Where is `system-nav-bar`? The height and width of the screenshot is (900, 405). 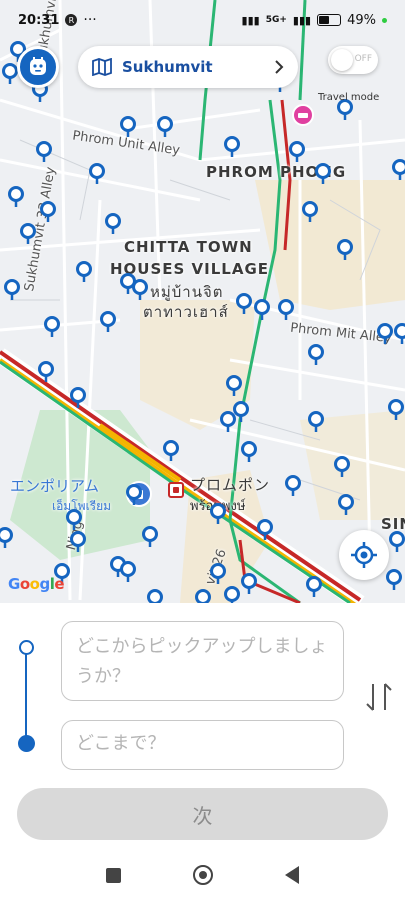 system-nav-bar is located at coordinates (202, 875).